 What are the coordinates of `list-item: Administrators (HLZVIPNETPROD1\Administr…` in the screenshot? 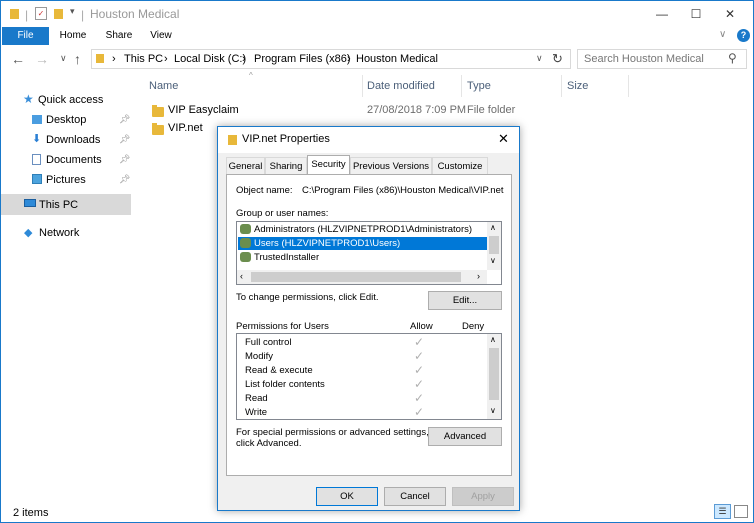 It's located at (362, 229).